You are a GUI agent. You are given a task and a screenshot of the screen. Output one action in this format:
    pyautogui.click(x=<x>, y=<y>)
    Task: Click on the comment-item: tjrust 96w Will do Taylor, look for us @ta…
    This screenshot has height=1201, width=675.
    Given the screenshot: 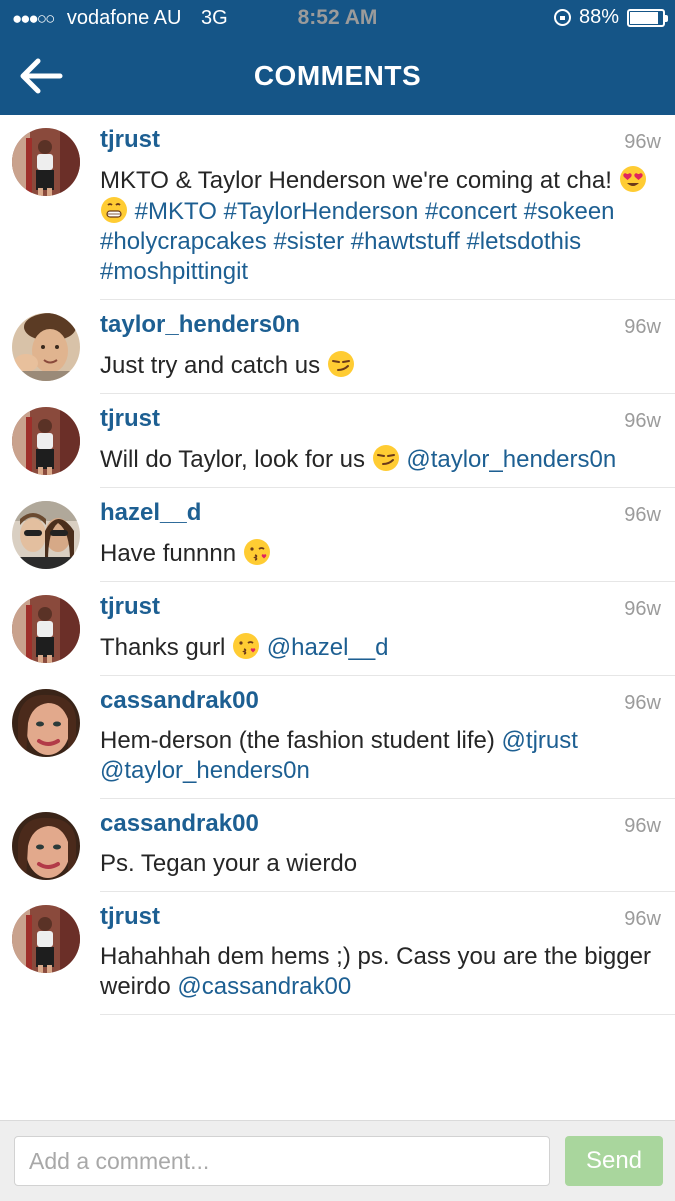 What is the action you would take?
    pyautogui.click(x=387, y=441)
    